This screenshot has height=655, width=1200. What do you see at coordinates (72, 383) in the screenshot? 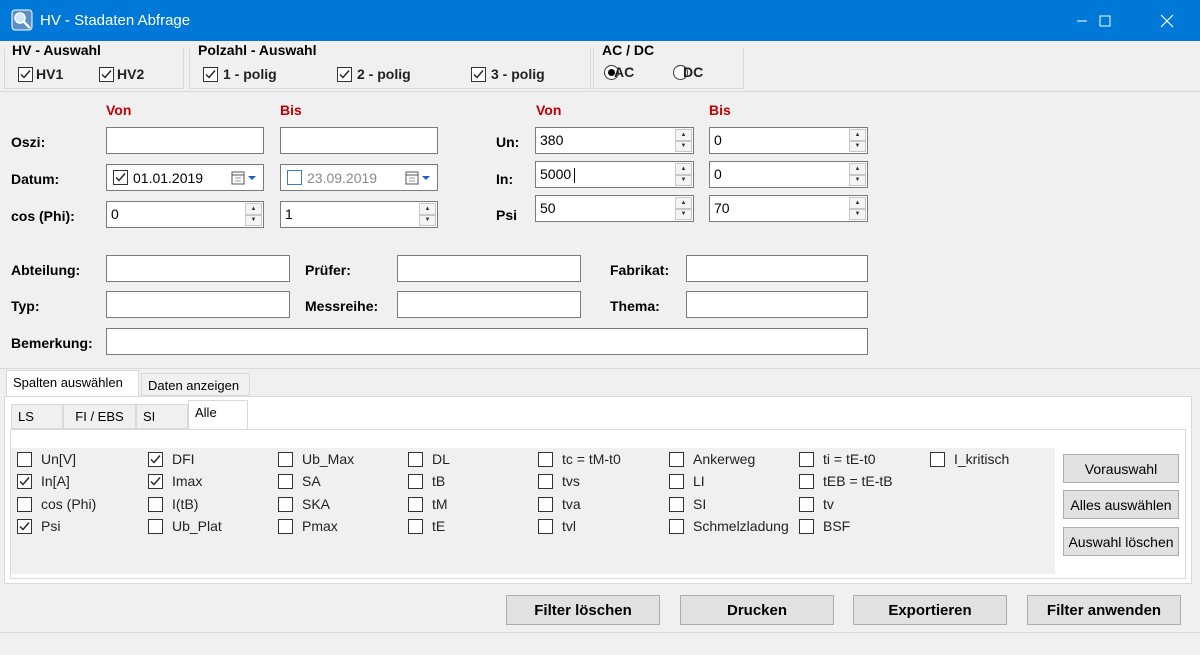
I see `tab-spalten-auswaehlen: Spalten auswählen` at bounding box center [72, 383].